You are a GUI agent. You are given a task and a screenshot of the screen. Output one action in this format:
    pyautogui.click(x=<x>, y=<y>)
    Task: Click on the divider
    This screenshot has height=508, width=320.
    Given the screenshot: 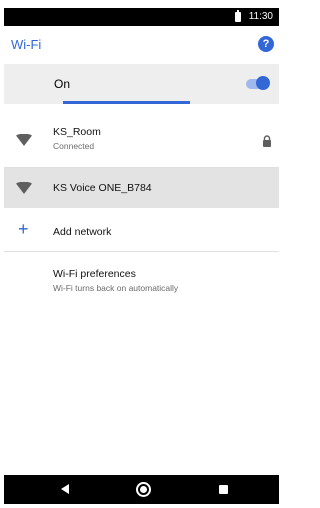 What is the action you would take?
    pyautogui.click(x=141, y=251)
    